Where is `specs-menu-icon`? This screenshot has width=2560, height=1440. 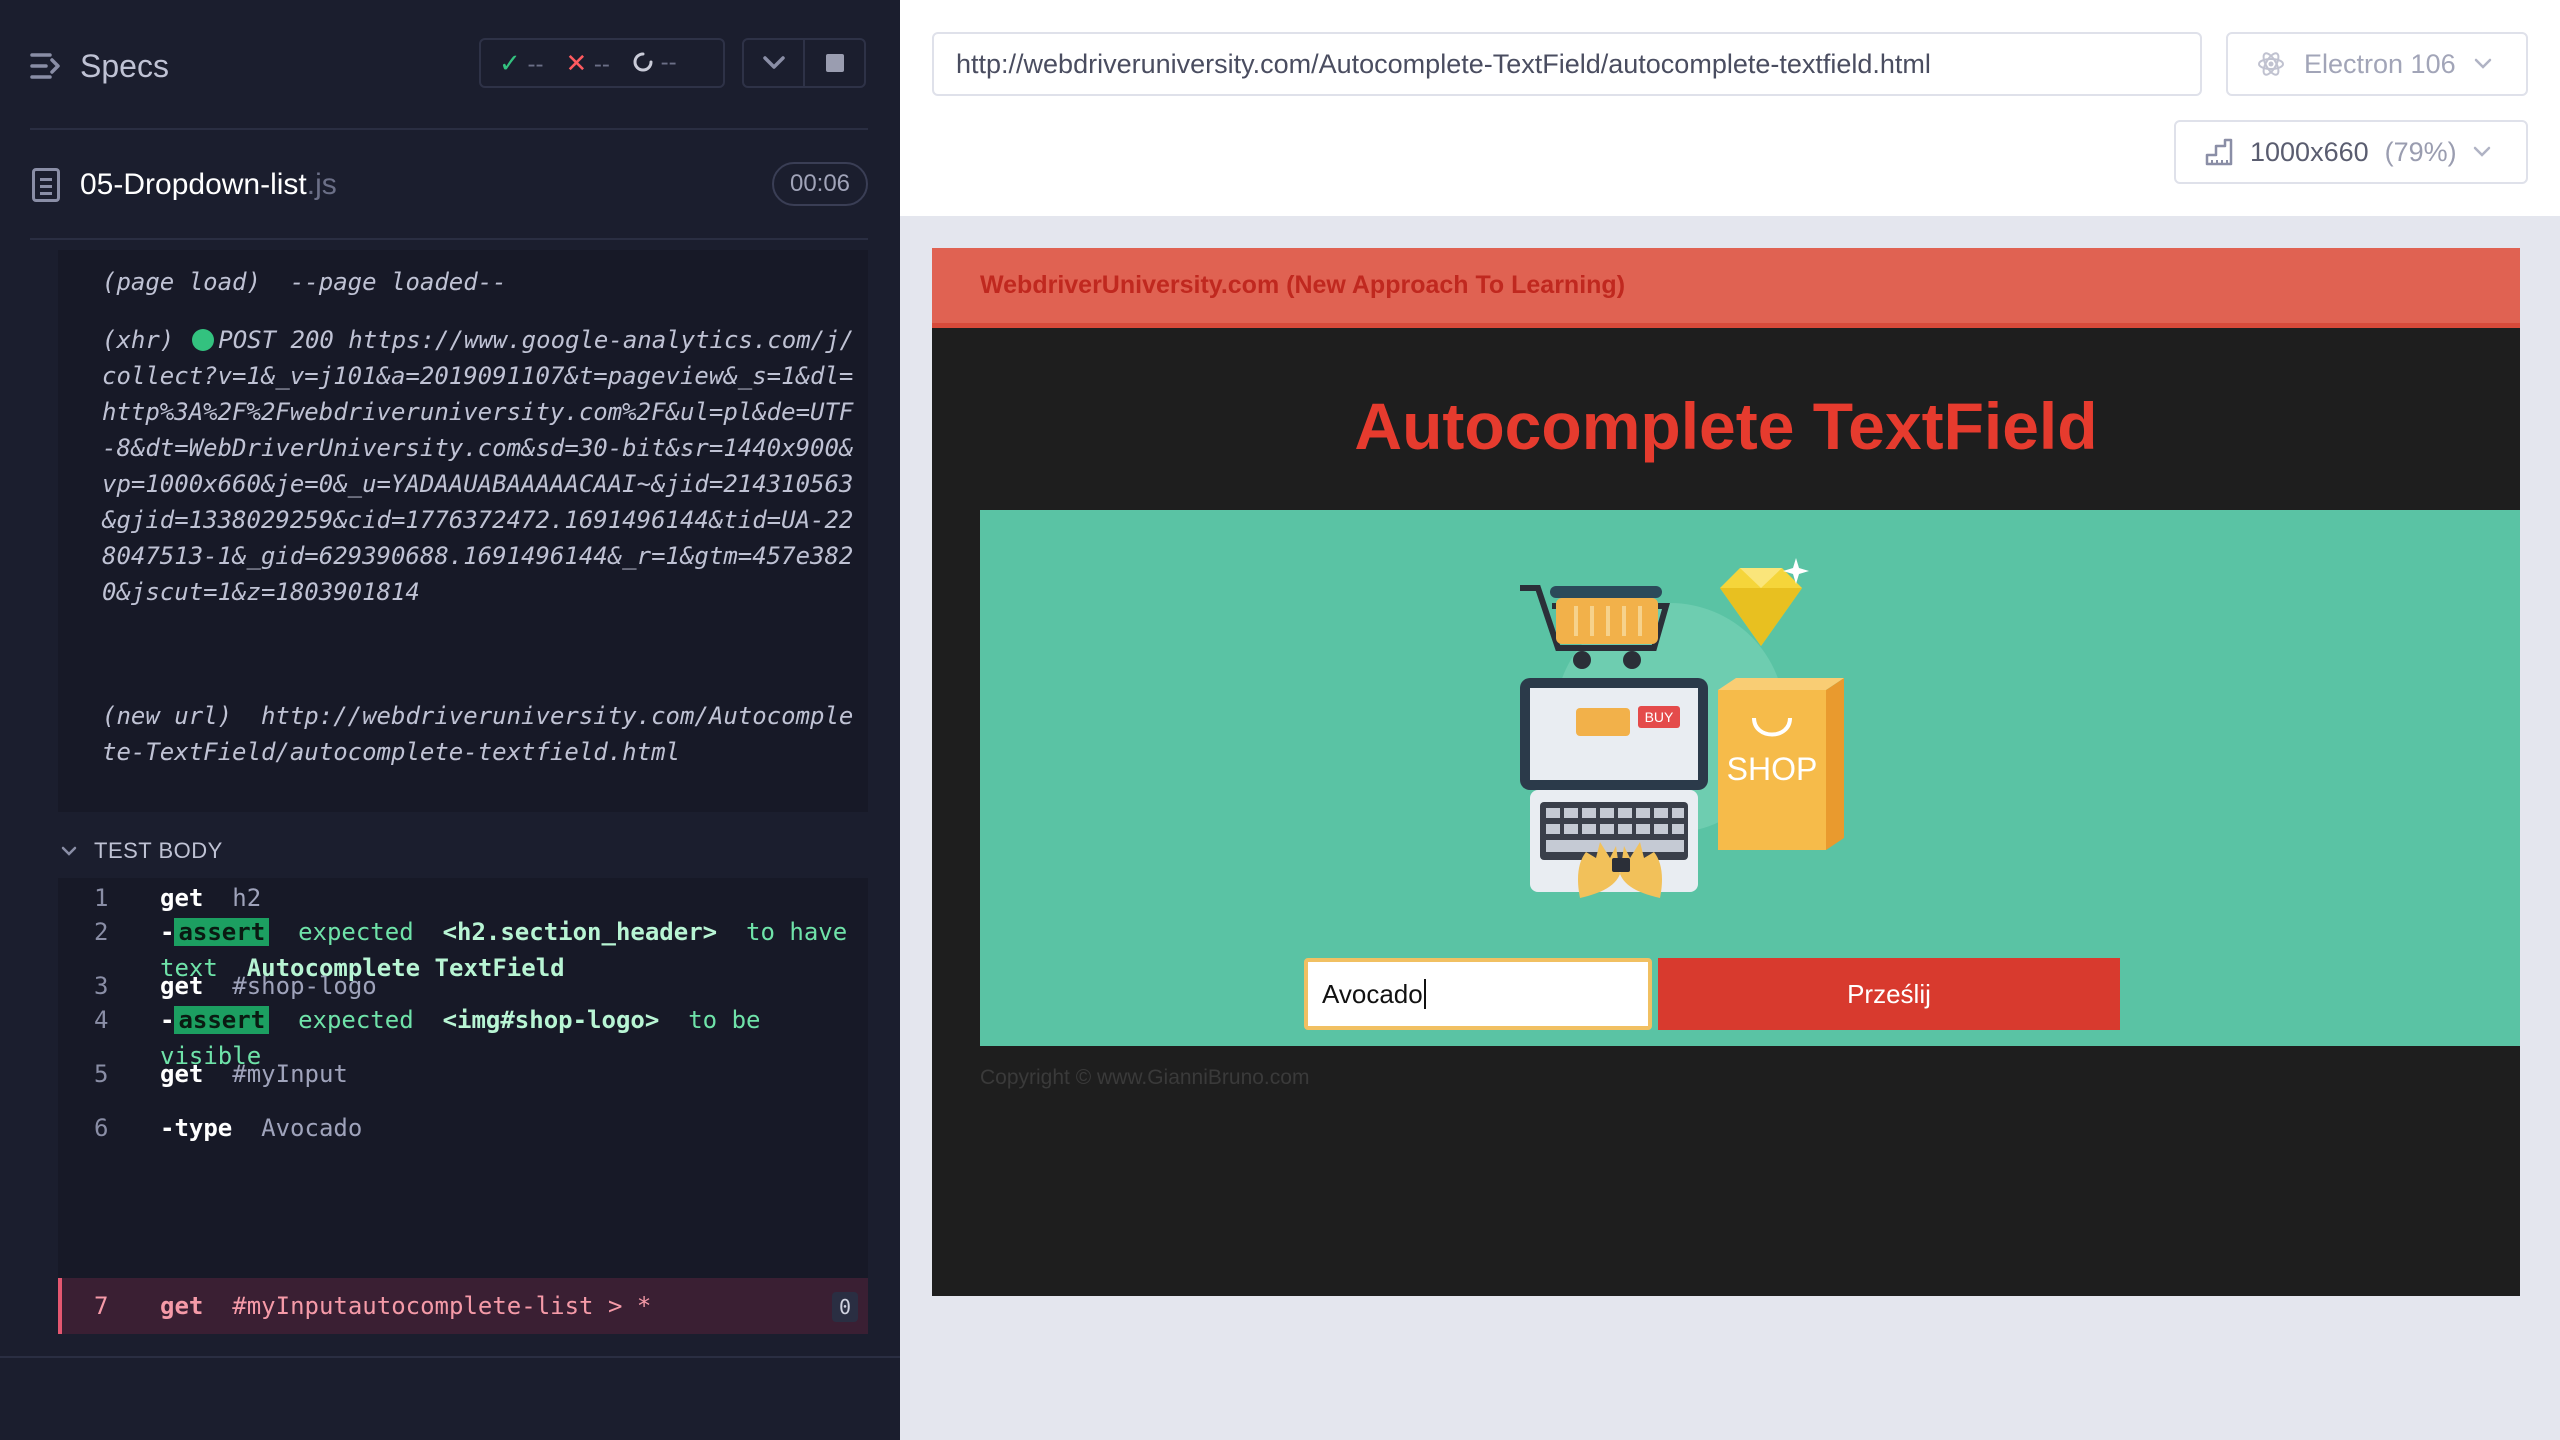
specs-menu-icon is located at coordinates (45, 66).